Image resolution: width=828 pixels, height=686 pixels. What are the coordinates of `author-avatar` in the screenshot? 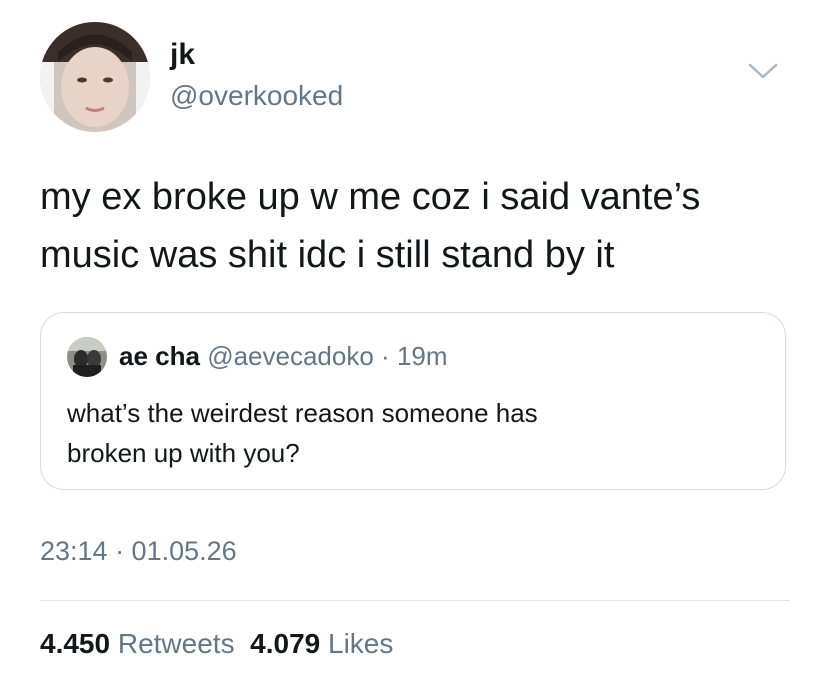 It's located at (95, 77).